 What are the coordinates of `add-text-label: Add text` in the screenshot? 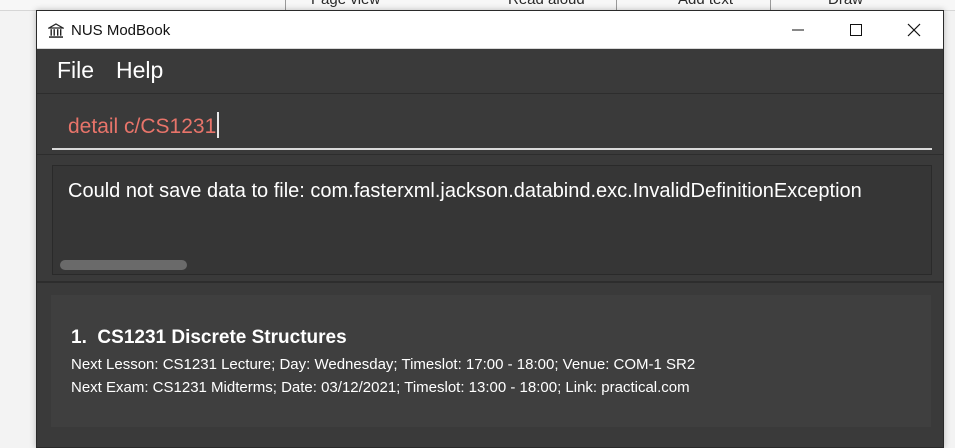 It's located at (705, 4).